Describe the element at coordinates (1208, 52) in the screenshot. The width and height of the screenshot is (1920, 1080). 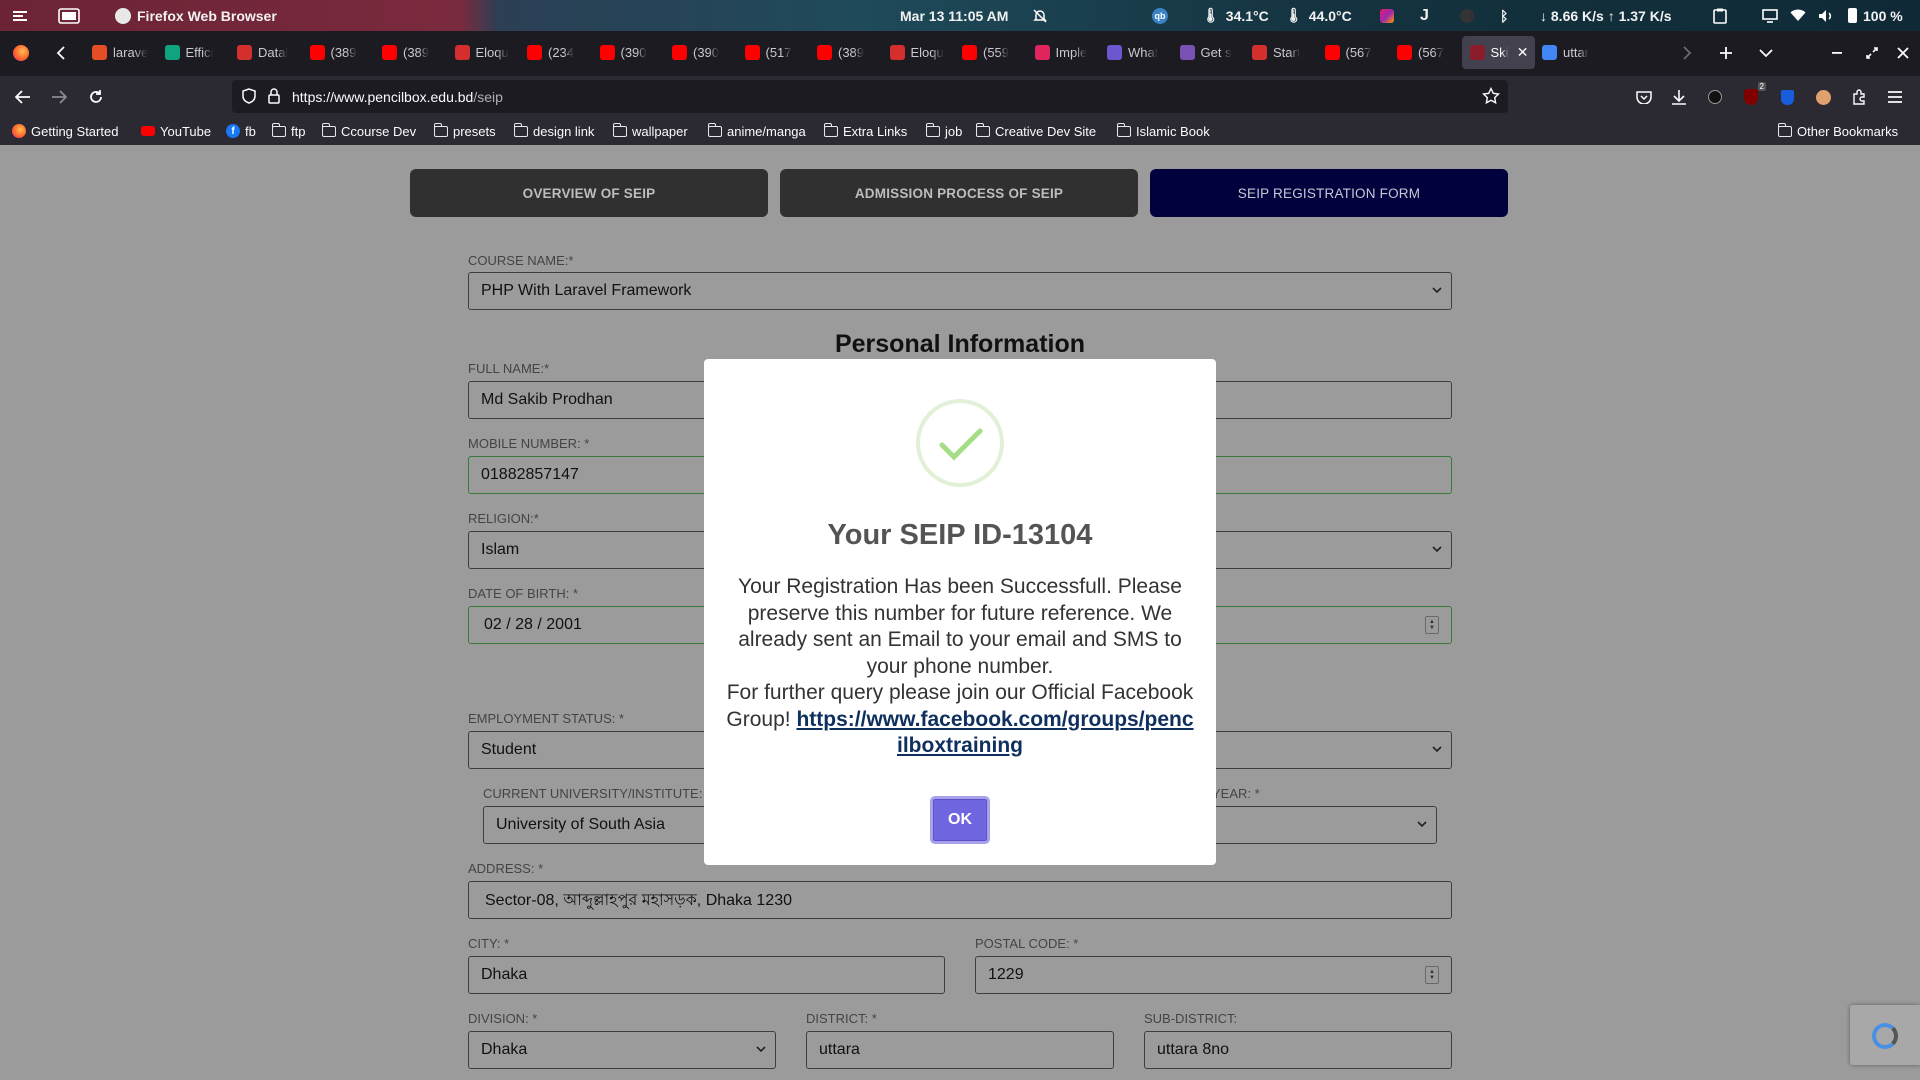
I see `browser-tab: Get s` at that location.